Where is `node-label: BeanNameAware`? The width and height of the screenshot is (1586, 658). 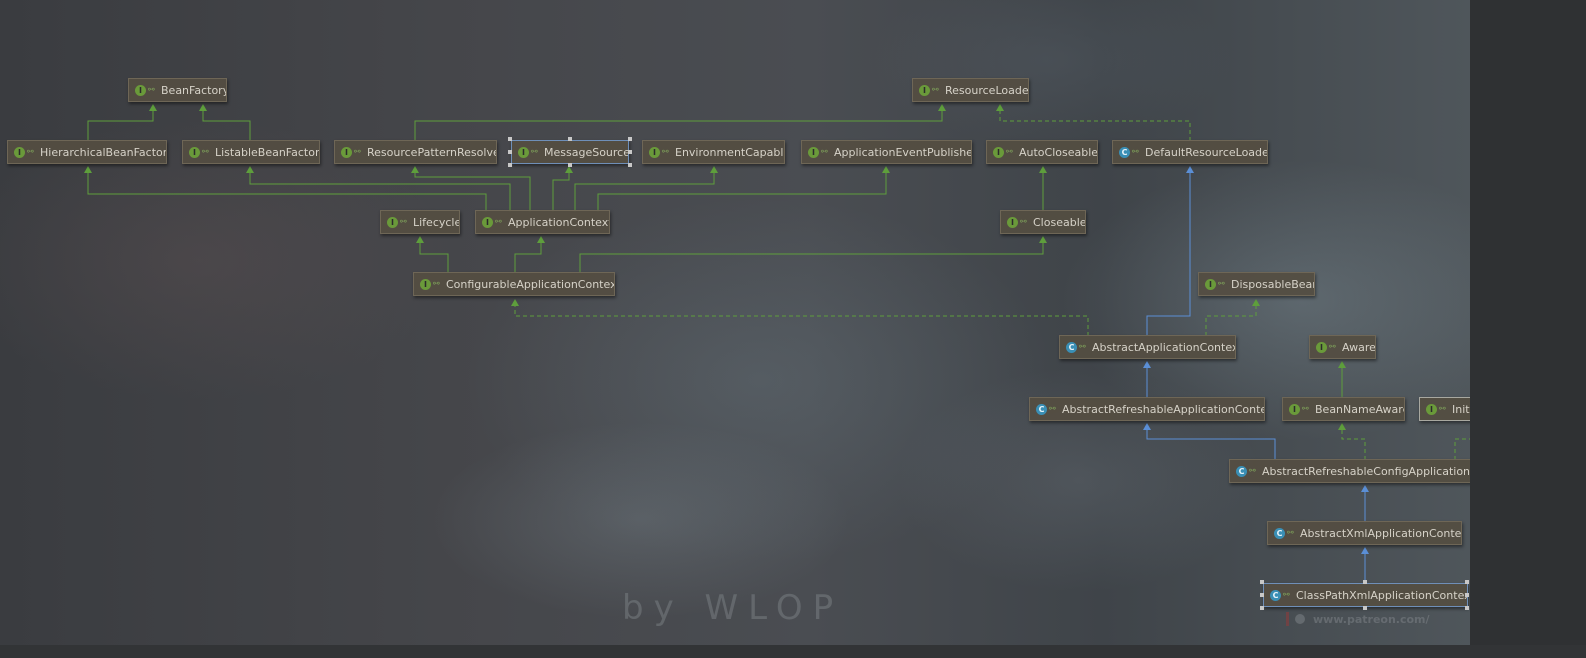 node-label: BeanNameAware is located at coordinates (1360, 409).